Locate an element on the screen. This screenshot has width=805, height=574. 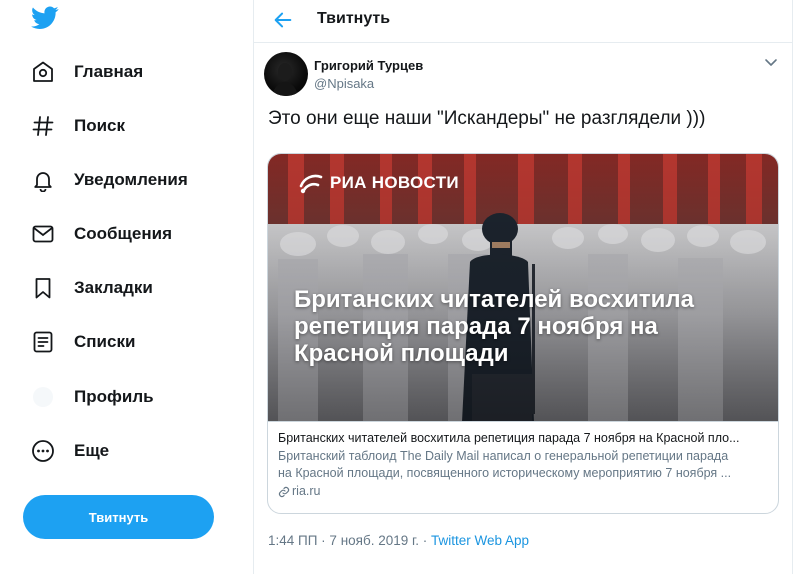
author-name: Григорий Турцев is located at coordinates (368, 65).